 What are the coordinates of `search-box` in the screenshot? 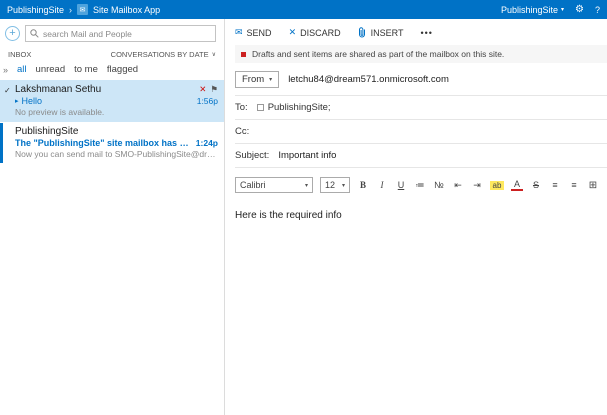 It's located at (120, 33).